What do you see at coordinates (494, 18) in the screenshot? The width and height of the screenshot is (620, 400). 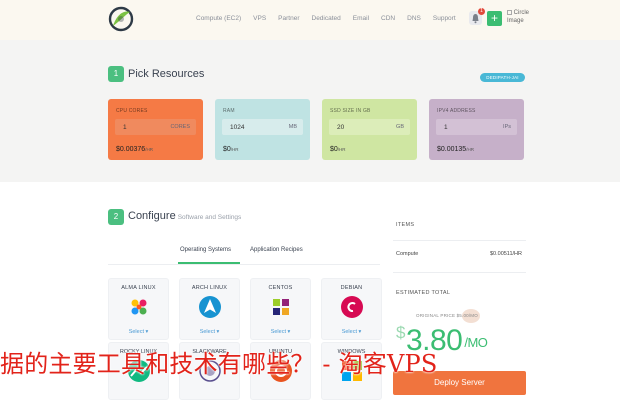 I see `add-button: +` at bounding box center [494, 18].